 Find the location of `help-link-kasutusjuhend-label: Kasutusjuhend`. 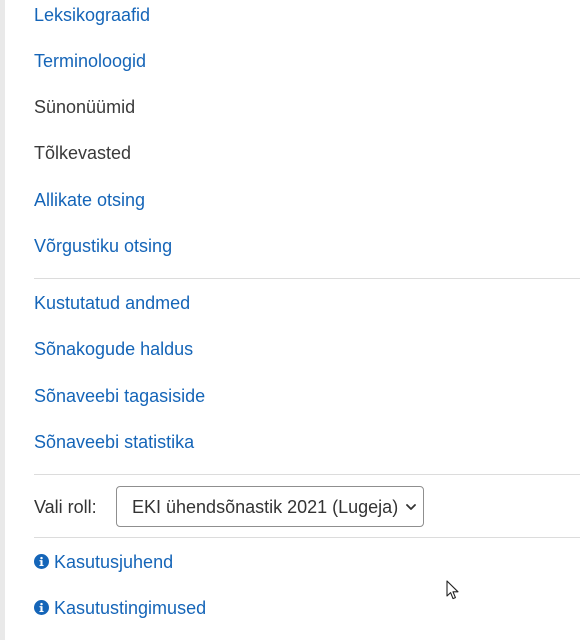

help-link-kasutusjuhend-label: Kasutusjuhend is located at coordinates (114, 562).